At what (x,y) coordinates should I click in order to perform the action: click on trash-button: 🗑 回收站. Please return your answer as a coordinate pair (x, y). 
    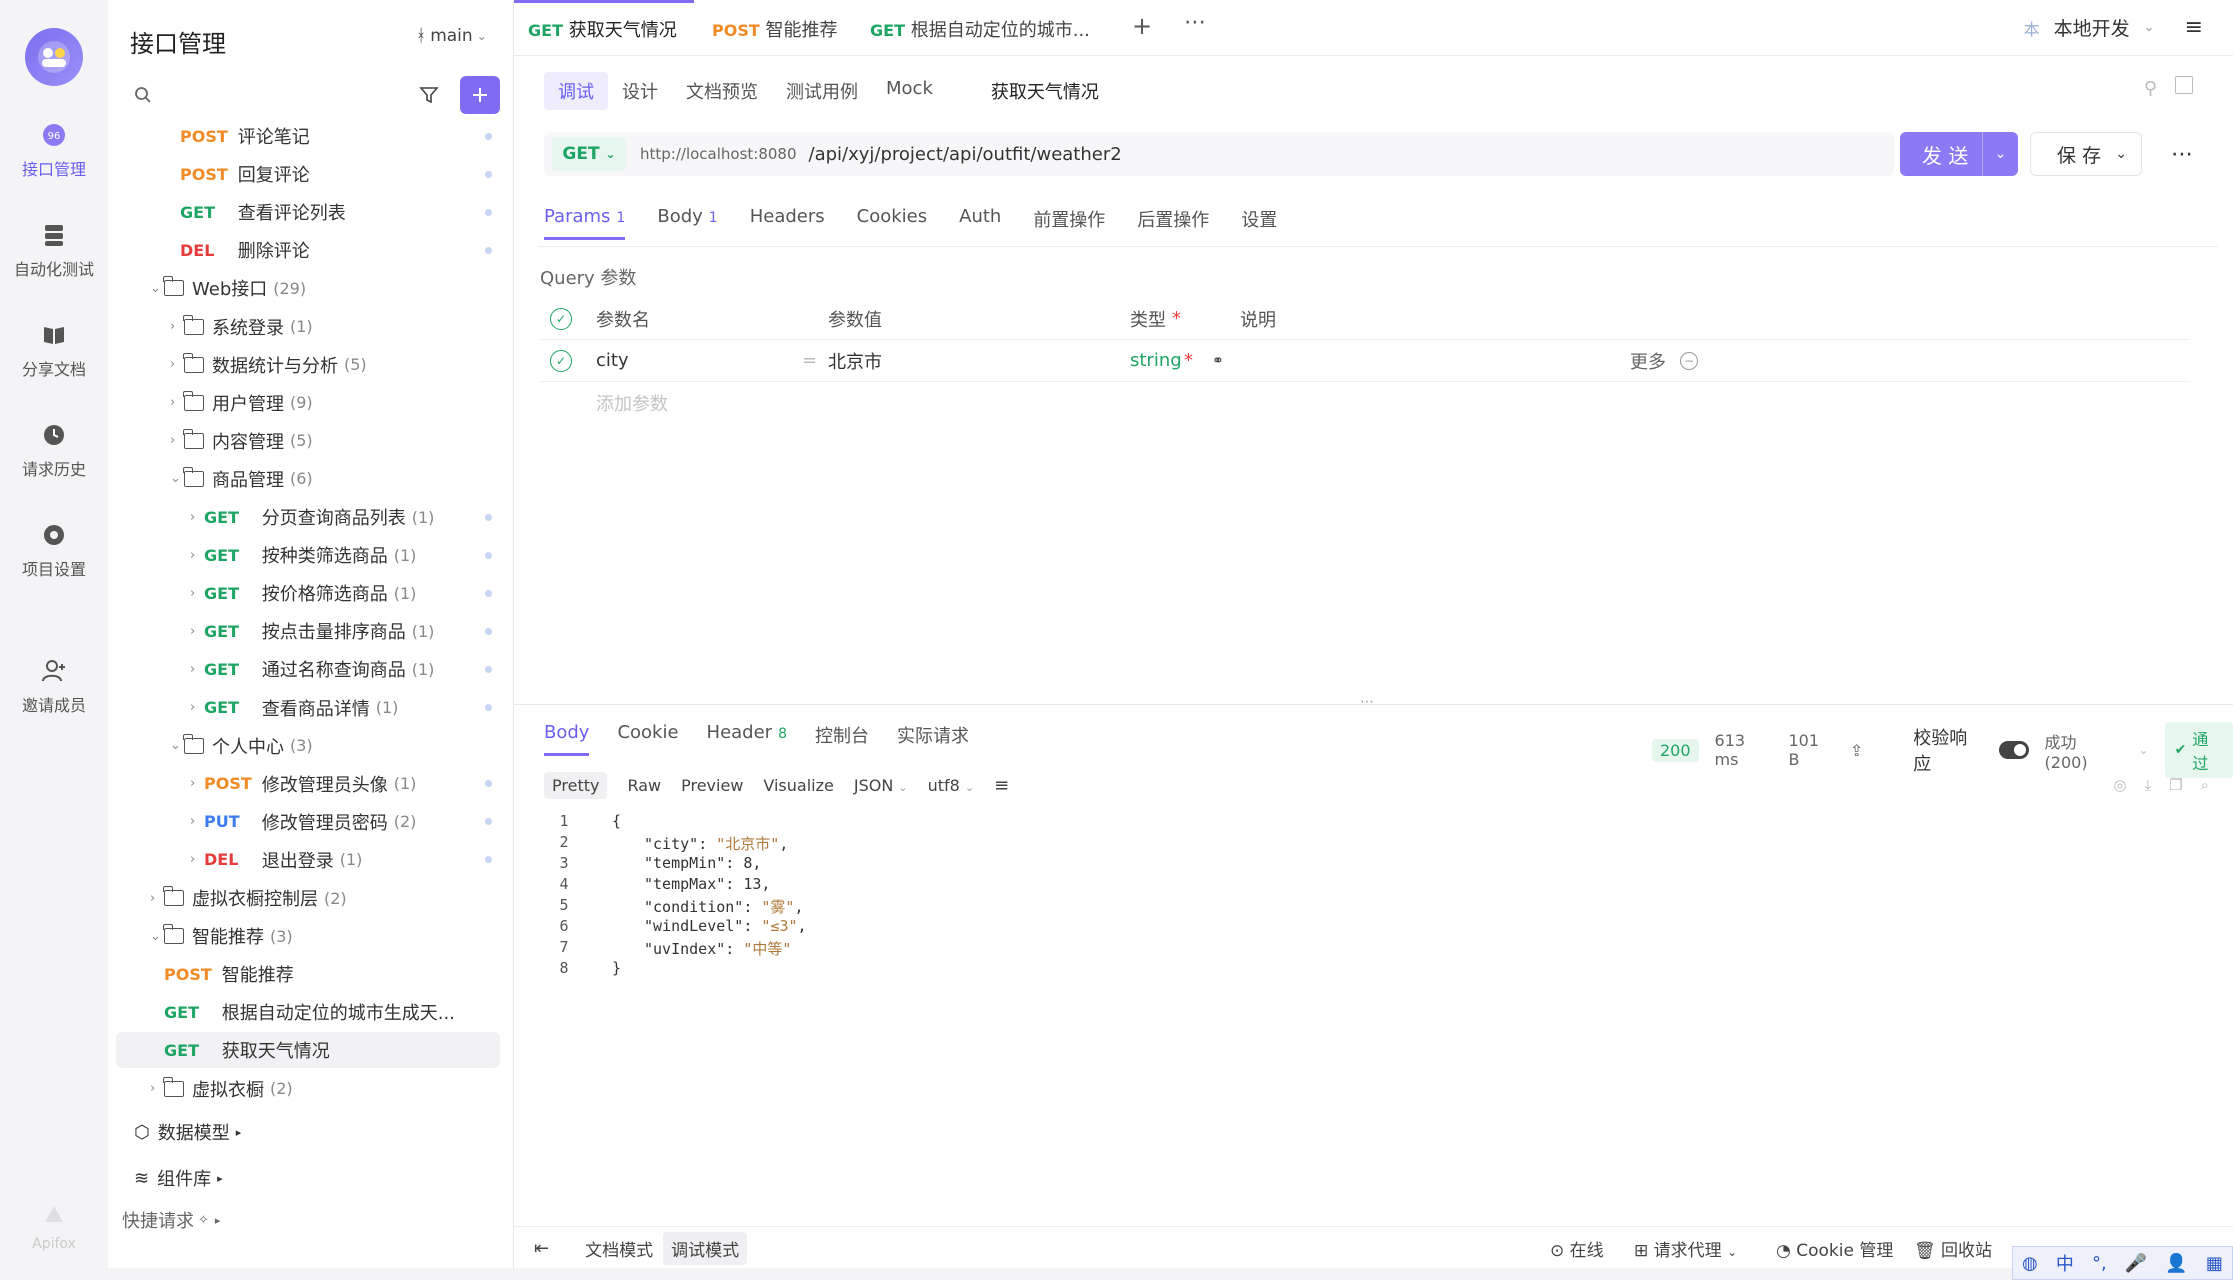
    Looking at the image, I should click on (1953, 1248).